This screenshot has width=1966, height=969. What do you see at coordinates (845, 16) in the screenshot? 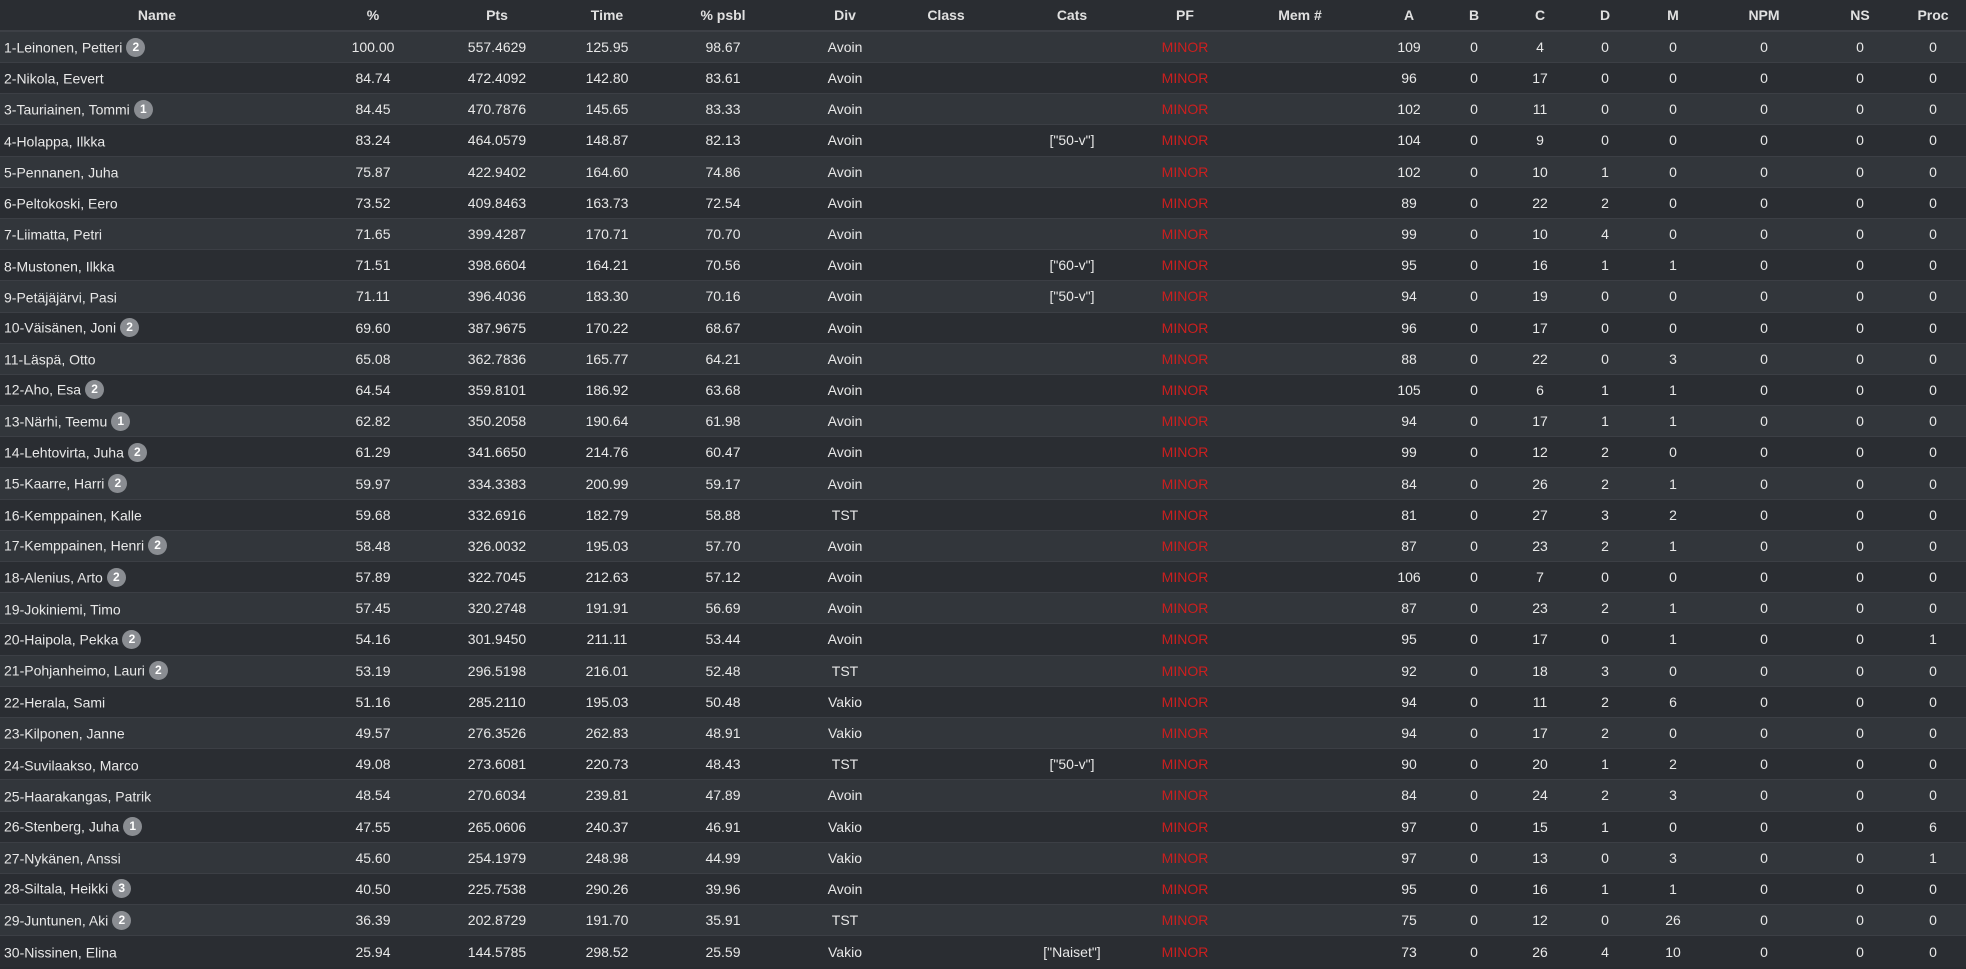
I see `column-header-div: Div` at bounding box center [845, 16].